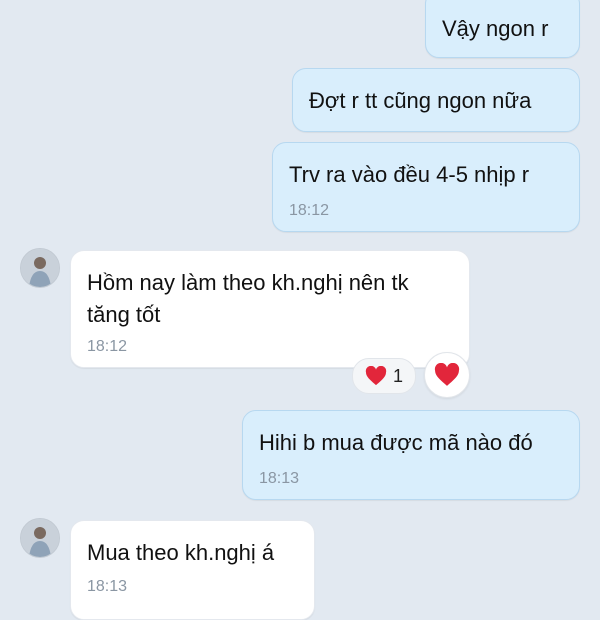 This screenshot has width=600, height=620. I want to click on message-bubble-outgoing: Đợt r tt cũng ngon nữa, so click(436, 100).